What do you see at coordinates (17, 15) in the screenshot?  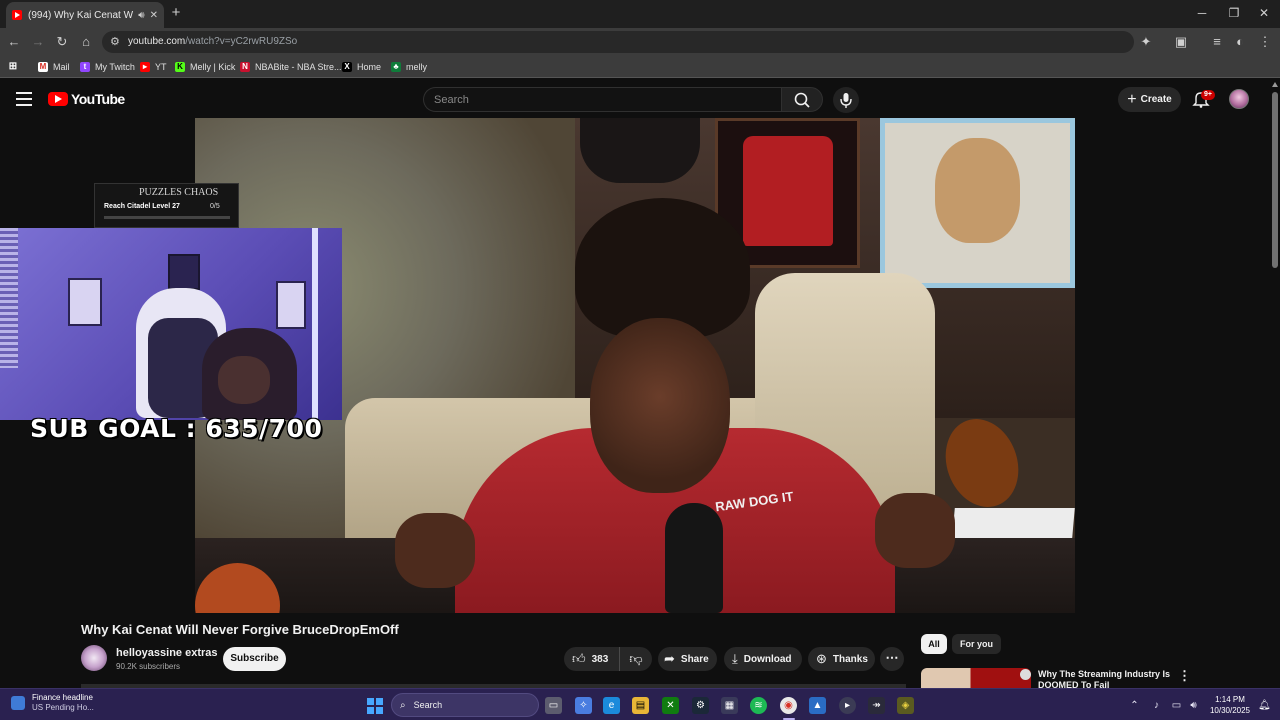 I see `youtube-favicon-icon` at bounding box center [17, 15].